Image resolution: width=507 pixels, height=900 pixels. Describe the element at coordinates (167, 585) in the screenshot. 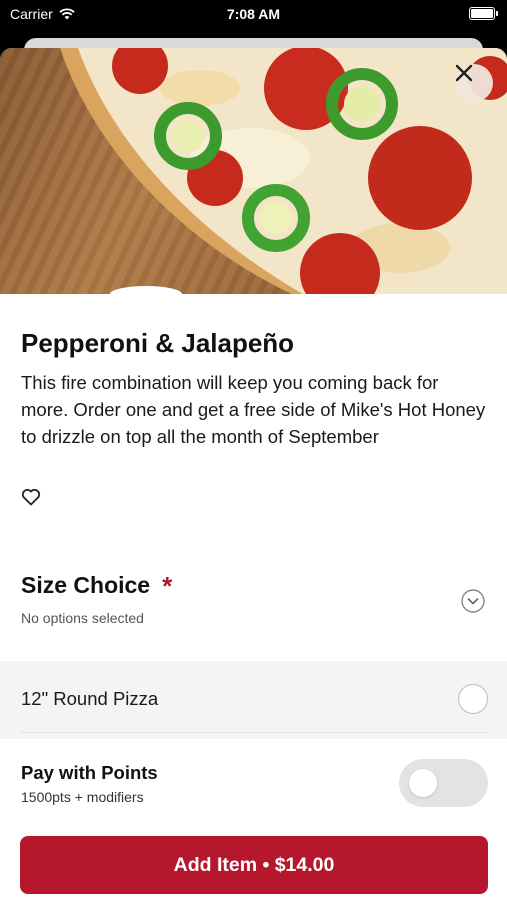

I see `required-marker: *` at that location.